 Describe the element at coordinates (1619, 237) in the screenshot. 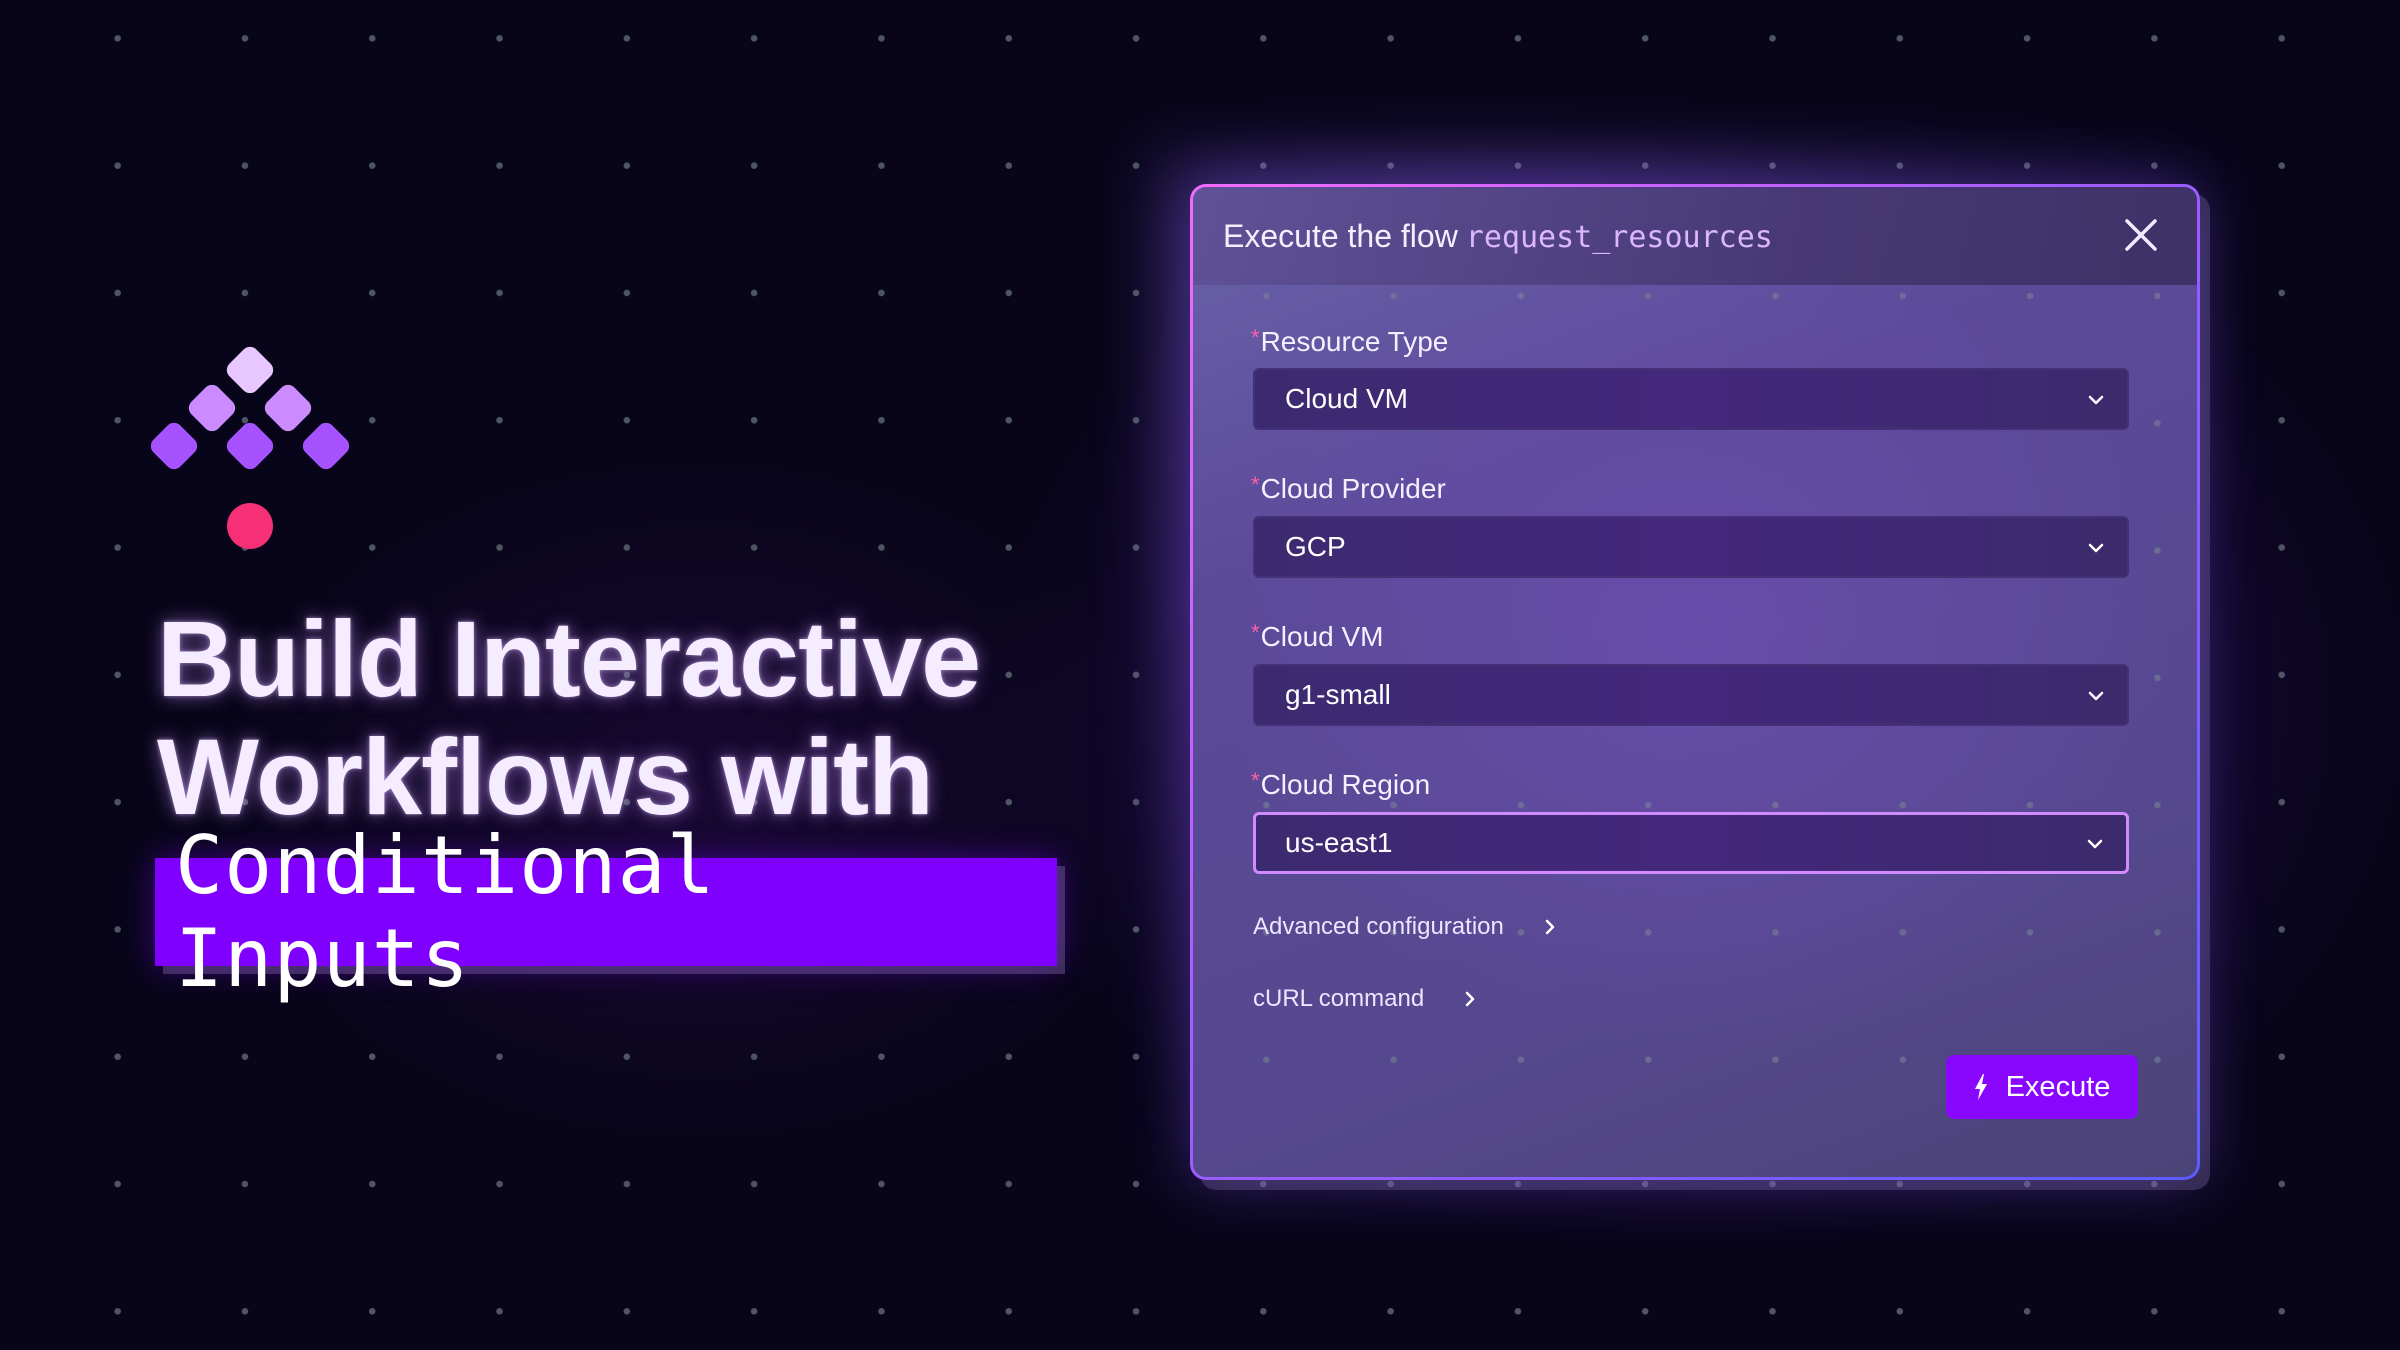

I see `flow-id: request_resources` at that location.